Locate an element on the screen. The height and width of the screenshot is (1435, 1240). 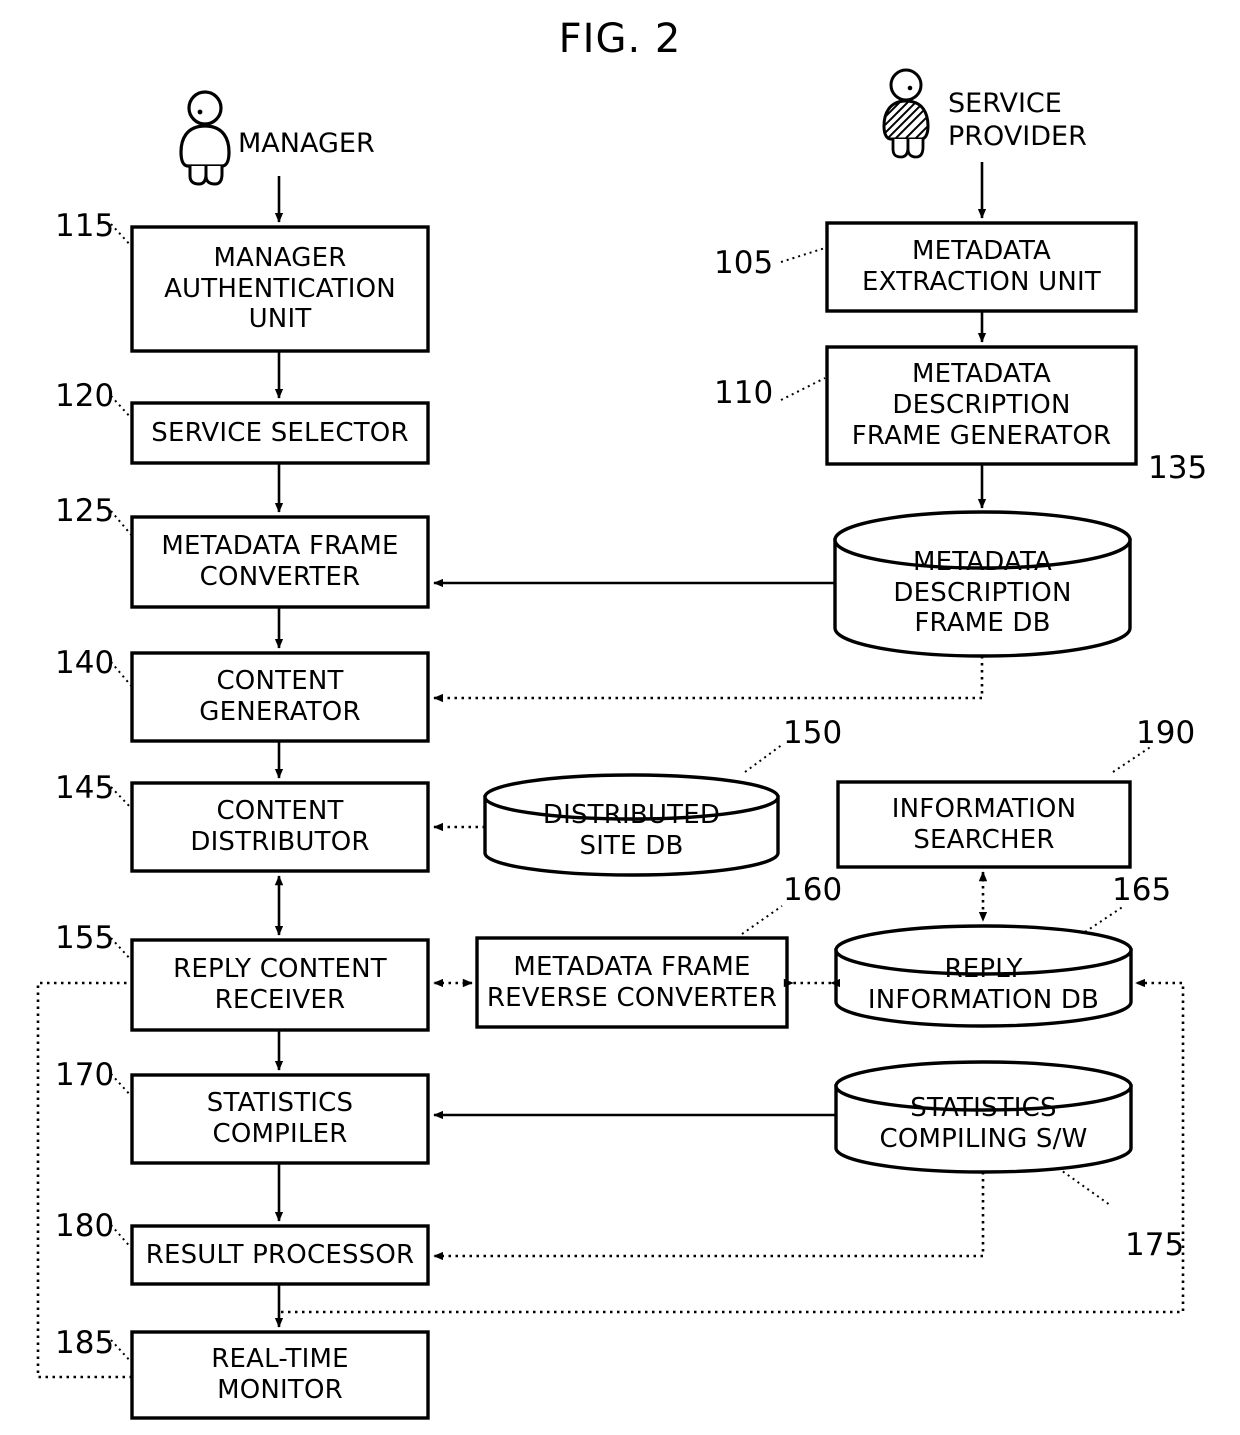
ref-190: 190 is located at coordinates (1166, 733).